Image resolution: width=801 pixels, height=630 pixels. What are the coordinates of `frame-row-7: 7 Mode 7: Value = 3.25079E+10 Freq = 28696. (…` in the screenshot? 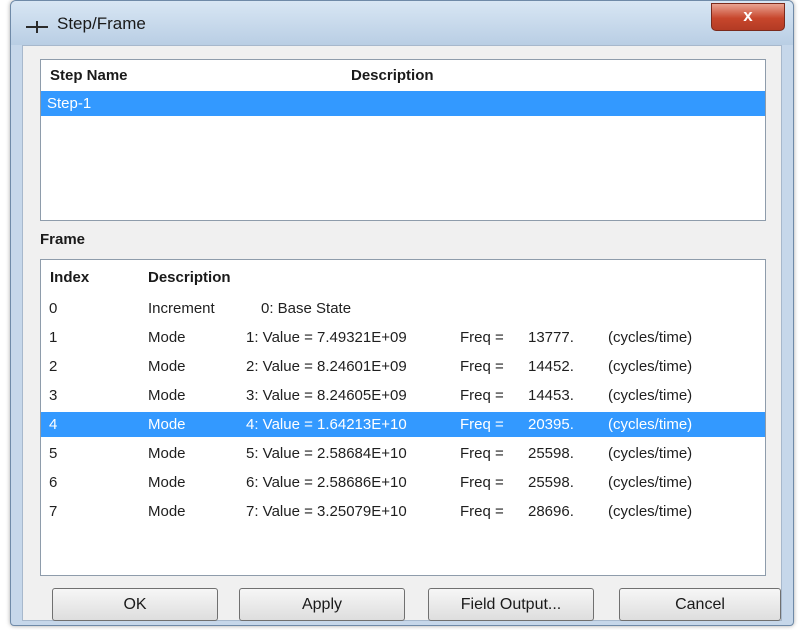 It's located at (403, 511).